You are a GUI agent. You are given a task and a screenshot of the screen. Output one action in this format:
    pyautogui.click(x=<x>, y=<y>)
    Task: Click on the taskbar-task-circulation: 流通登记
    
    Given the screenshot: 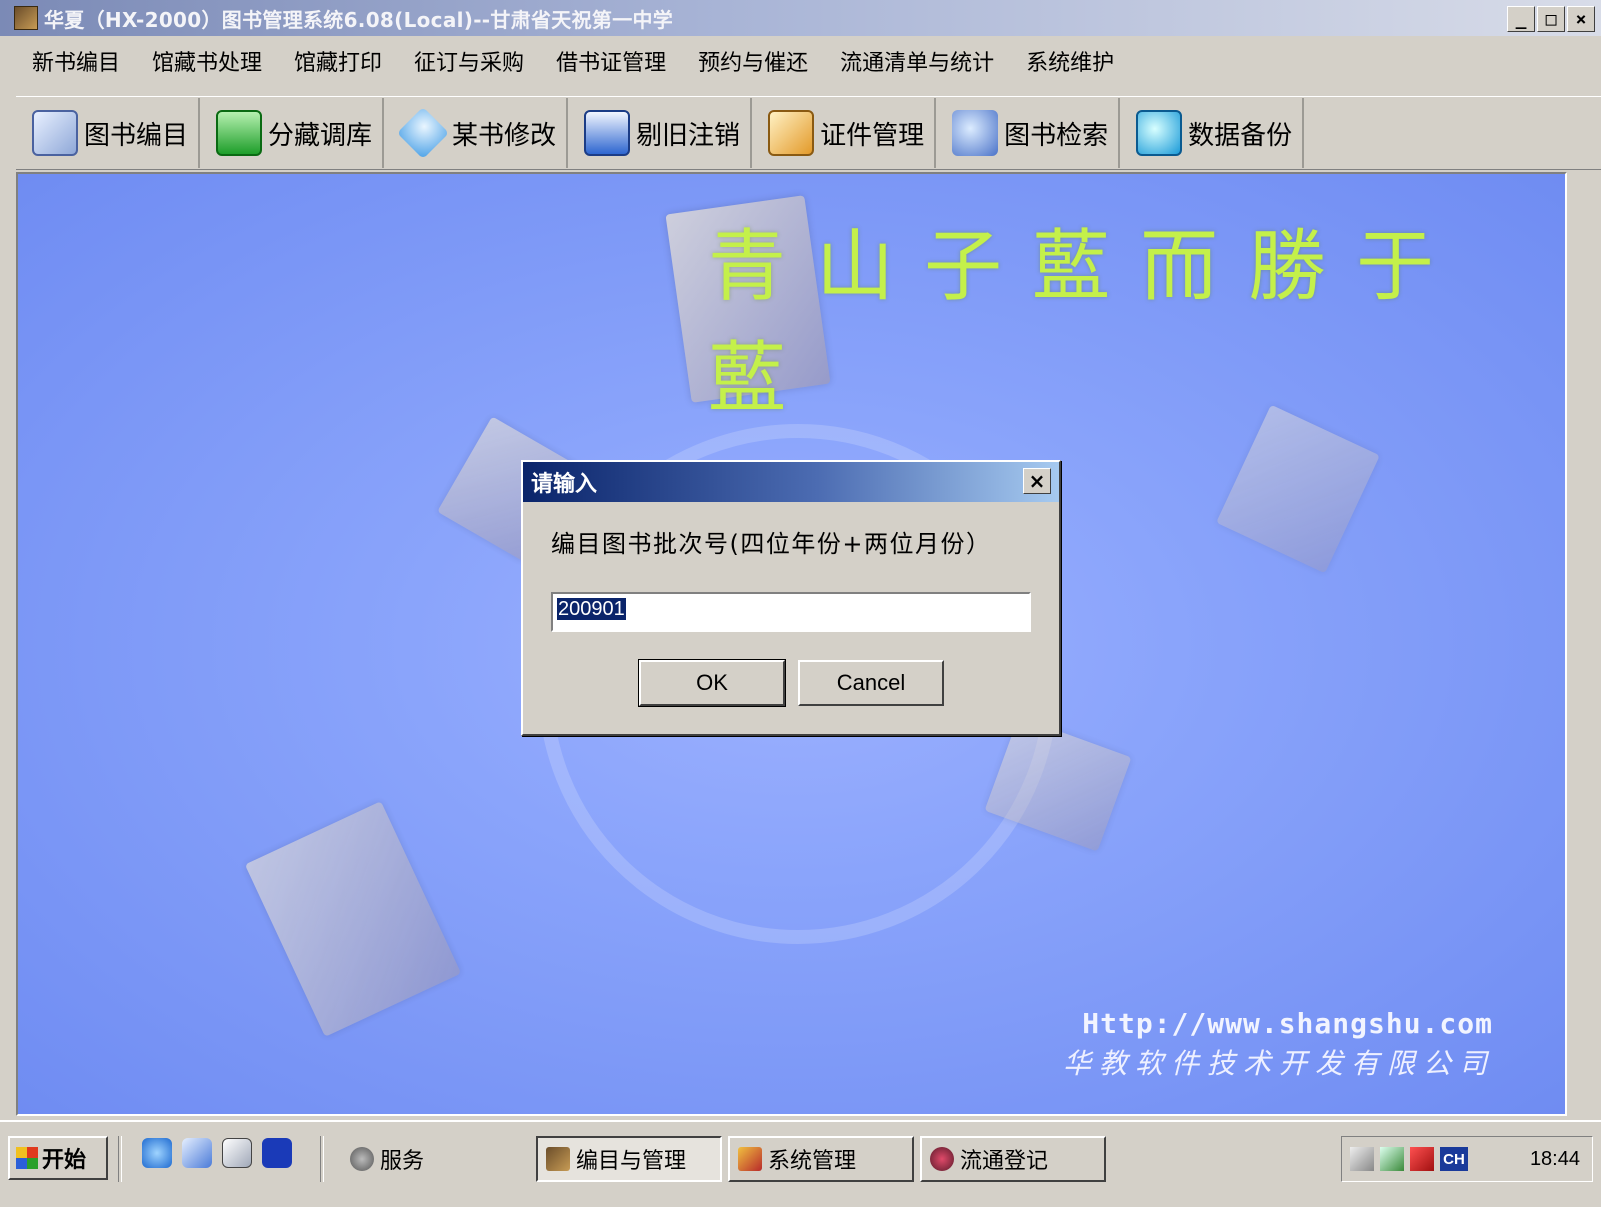 What is the action you would take?
    pyautogui.click(x=1013, y=1159)
    